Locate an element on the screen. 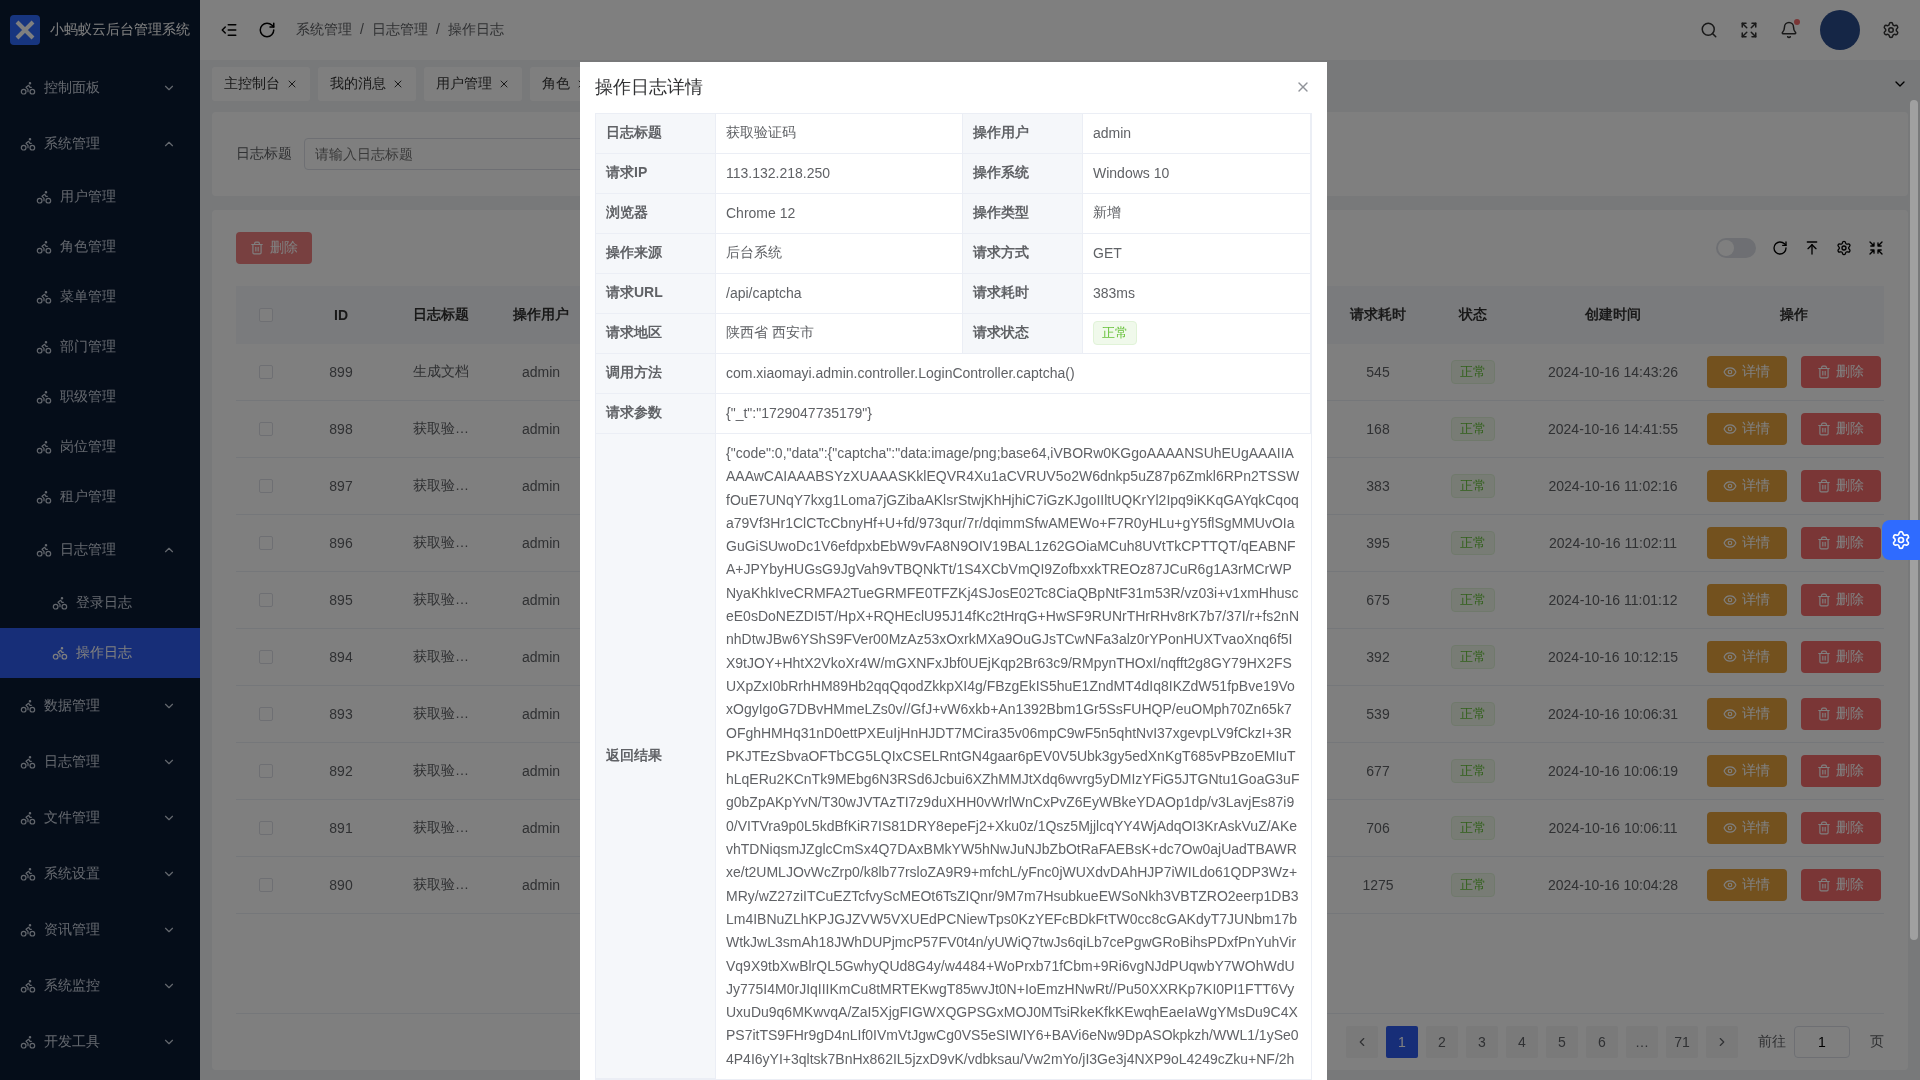 Image resolution: width=1920 pixels, height=1080 pixels. table-cell-text: 891 is located at coordinates (341, 828).